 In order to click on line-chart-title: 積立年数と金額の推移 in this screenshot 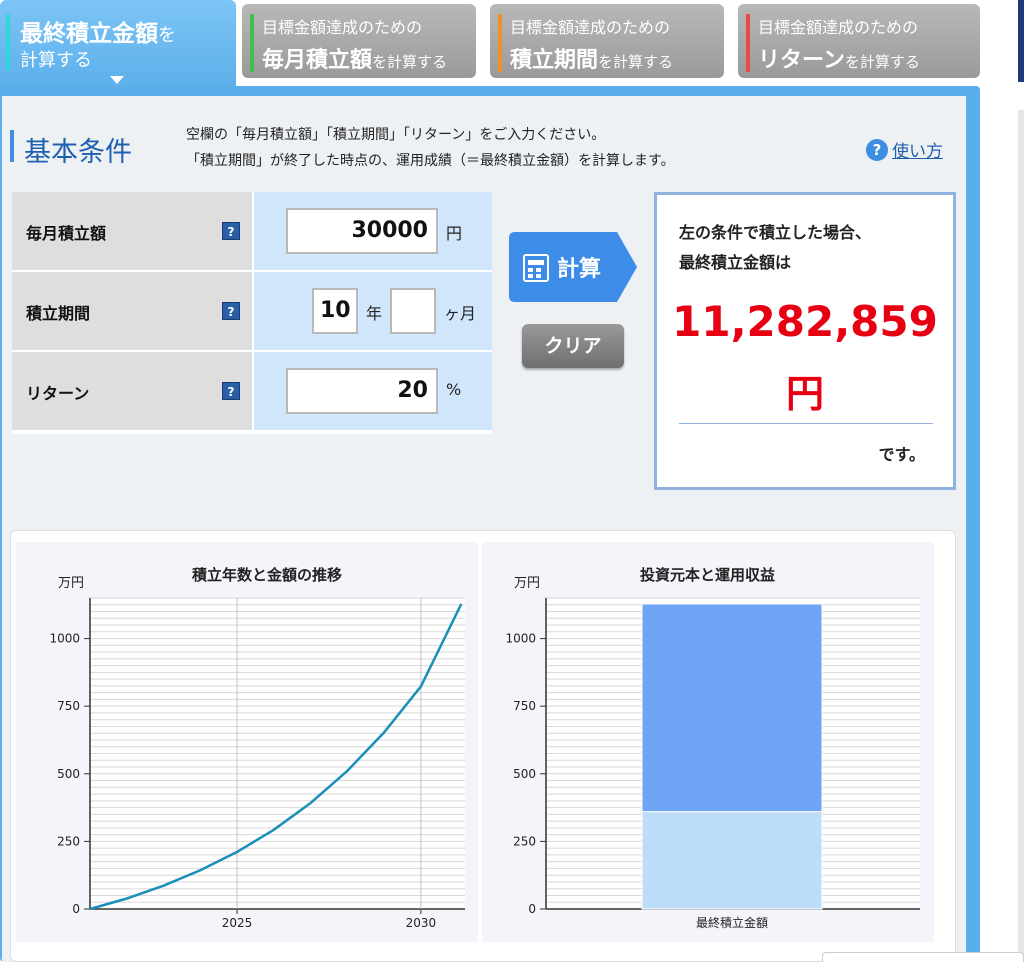, I will do `click(267, 575)`.